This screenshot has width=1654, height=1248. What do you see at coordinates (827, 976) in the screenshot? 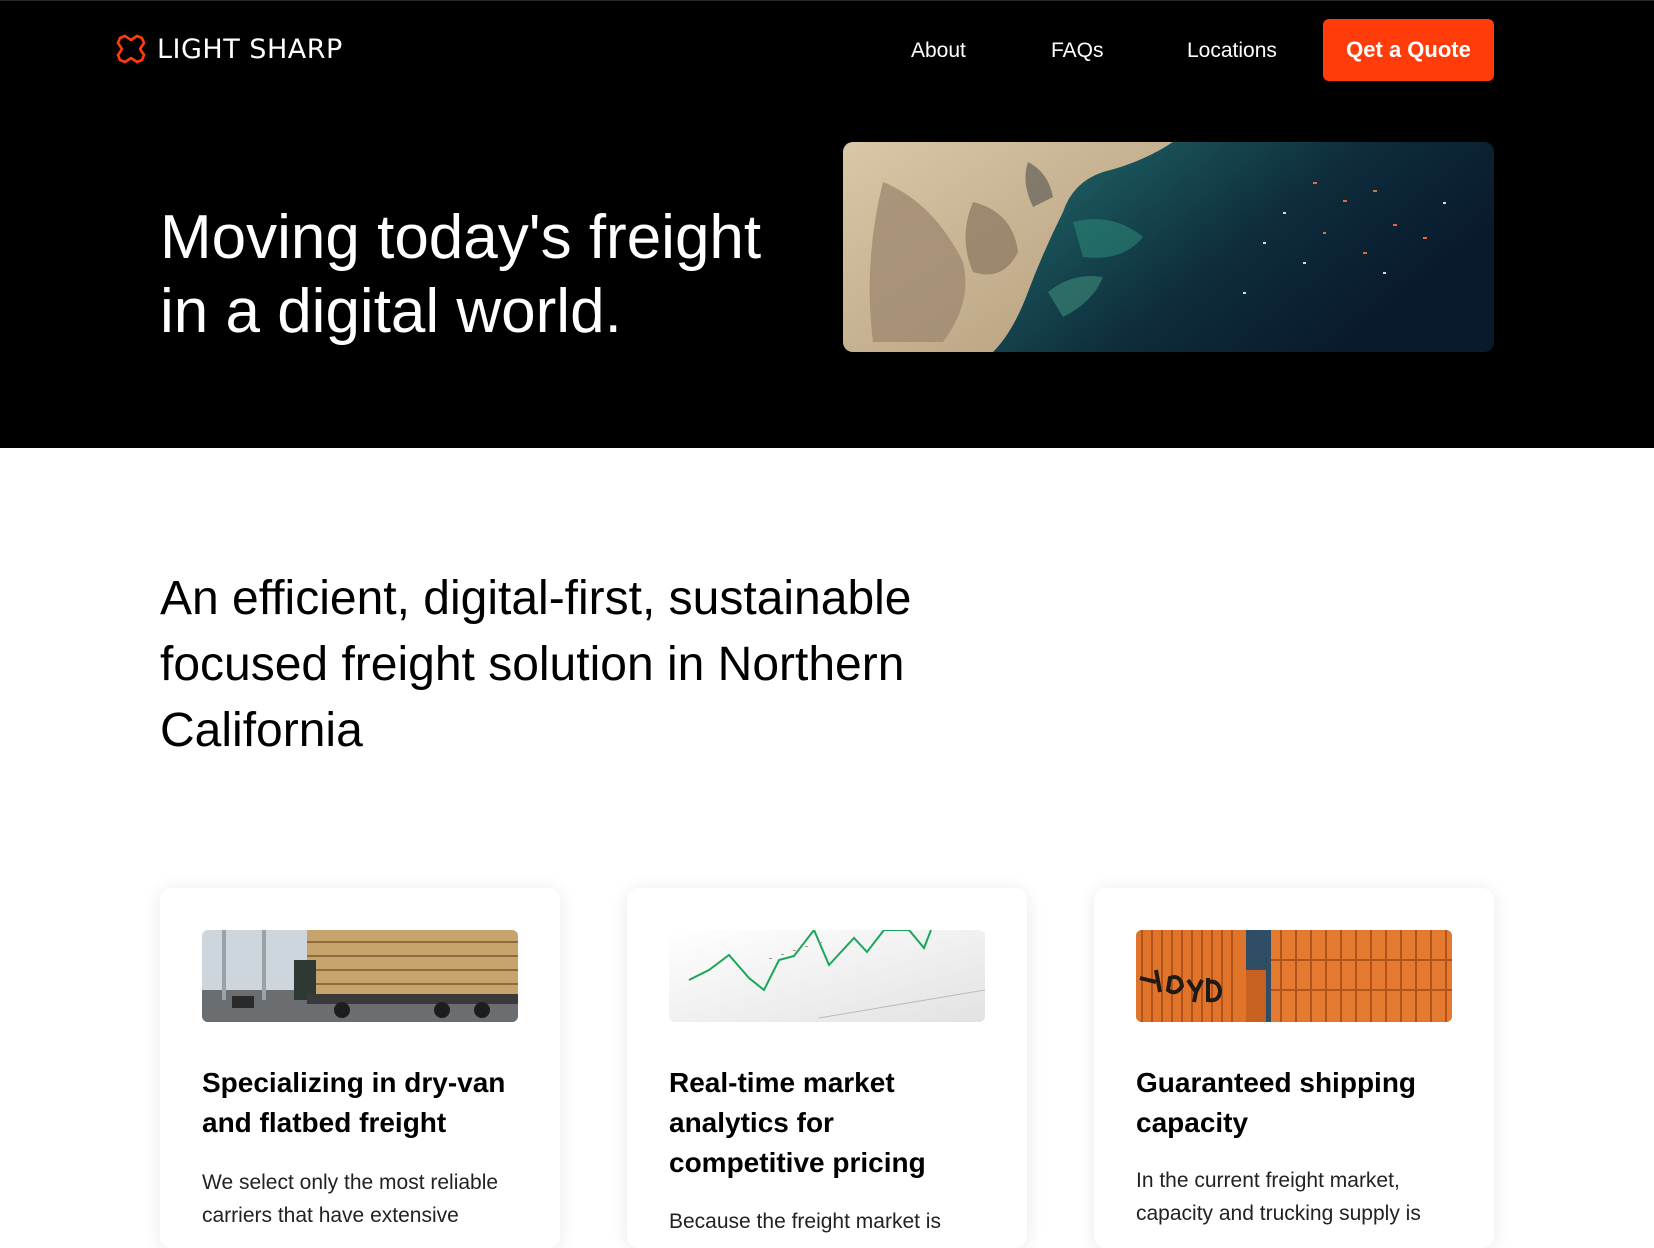
I see `market-chart-photo` at bounding box center [827, 976].